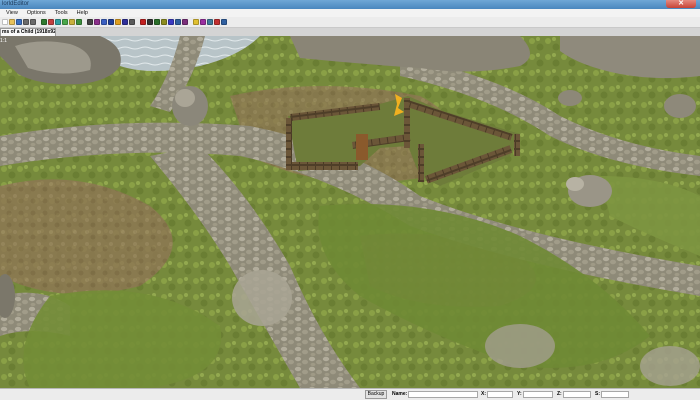 The height and width of the screenshot is (400, 700). I want to click on save-icon, so click(19, 22).